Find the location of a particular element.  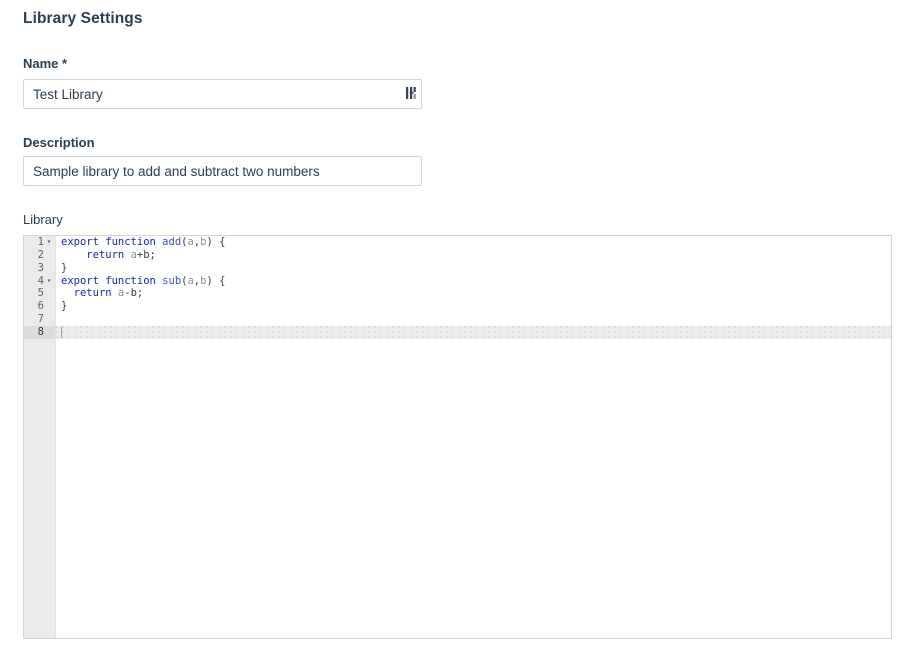

code-token: sub is located at coordinates (172, 280).